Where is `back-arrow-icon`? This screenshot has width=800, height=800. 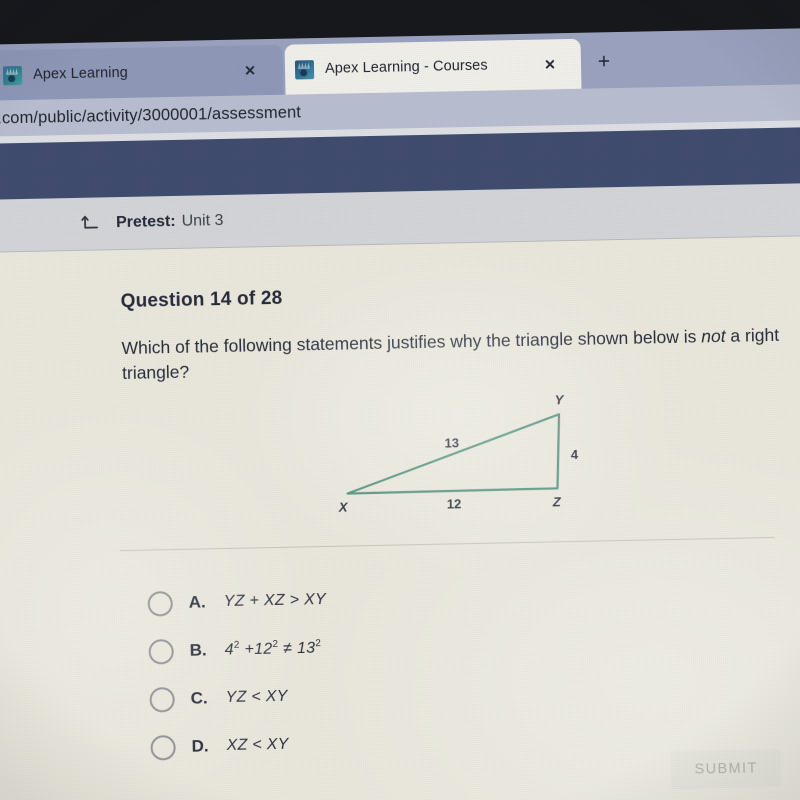 back-arrow-icon is located at coordinates (90, 223).